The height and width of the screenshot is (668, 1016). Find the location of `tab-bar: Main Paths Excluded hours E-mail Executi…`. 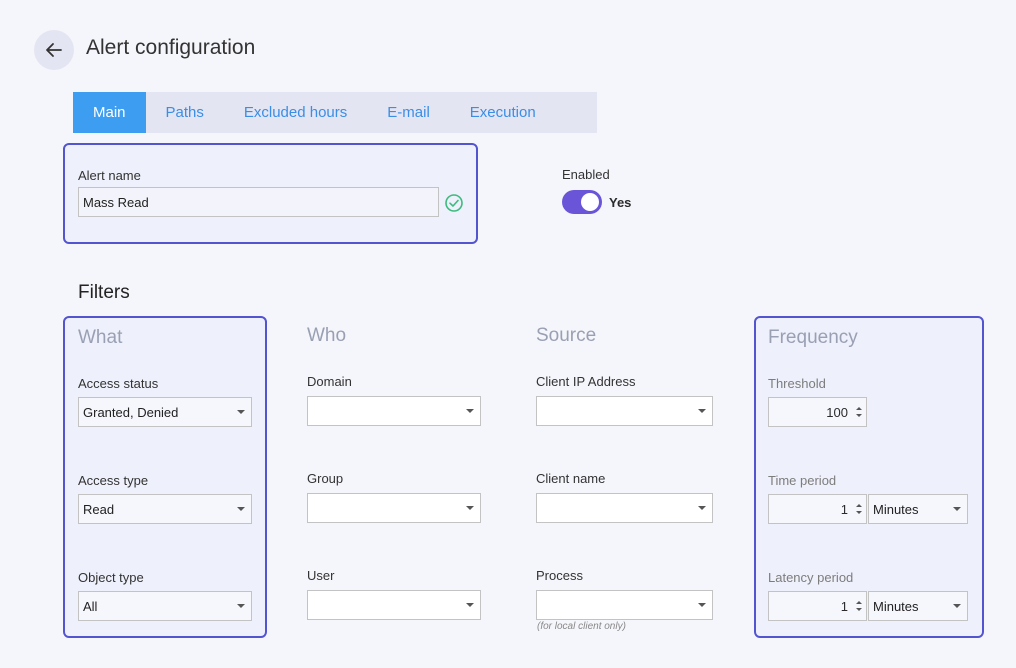

tab-bar: Main Paths Excluded hours E-mail Executi… is located at coordinates (335, 112).